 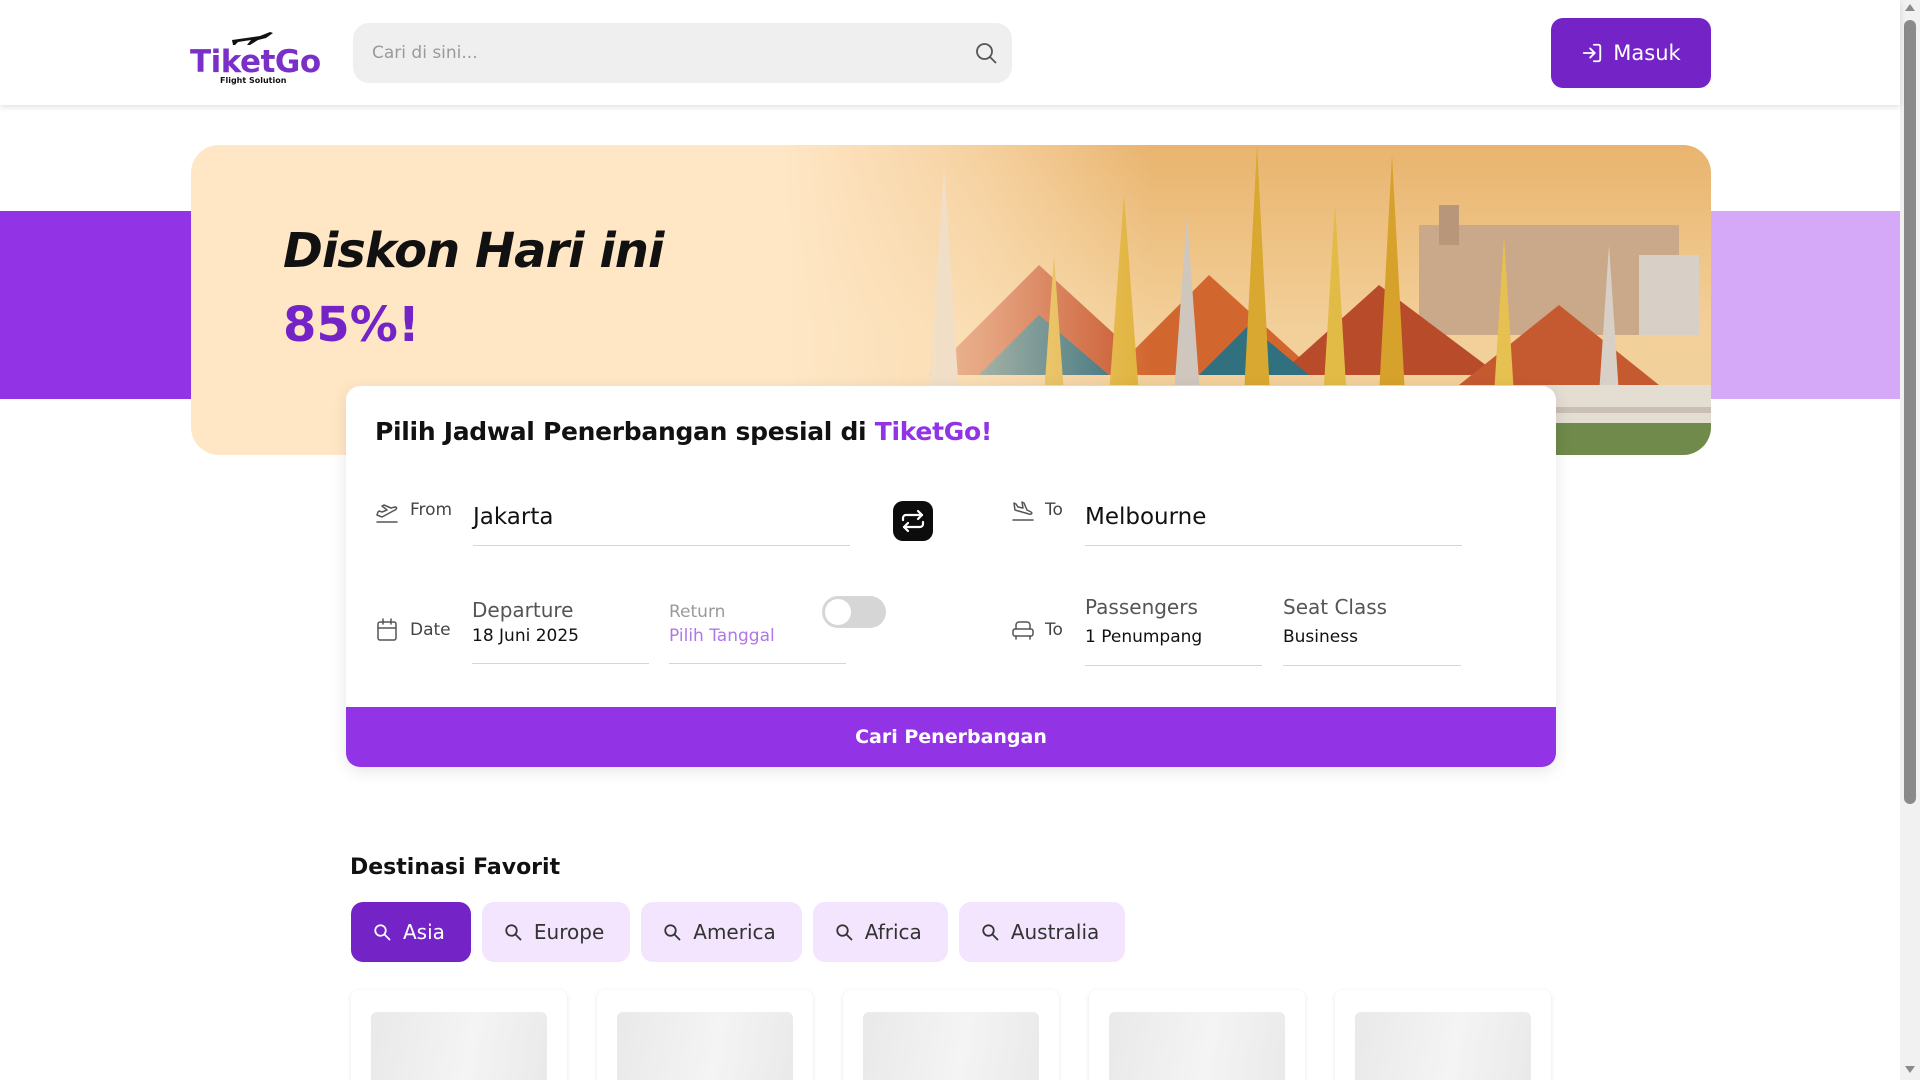 I want to click on scroll-thumb, so click(x=1910, y=412).